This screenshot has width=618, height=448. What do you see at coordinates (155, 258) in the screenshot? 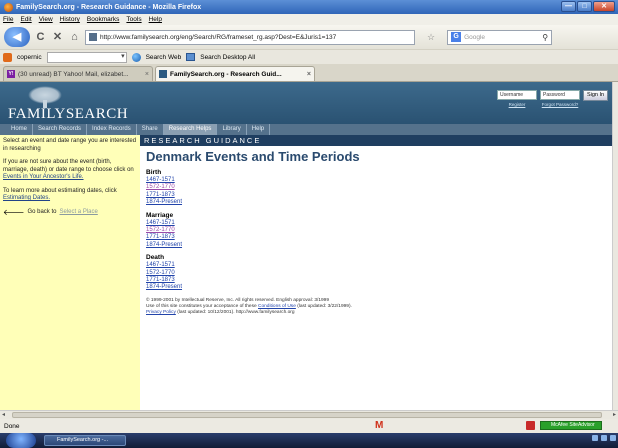
I see `section-title: Death` at bounding box center [155, 258].